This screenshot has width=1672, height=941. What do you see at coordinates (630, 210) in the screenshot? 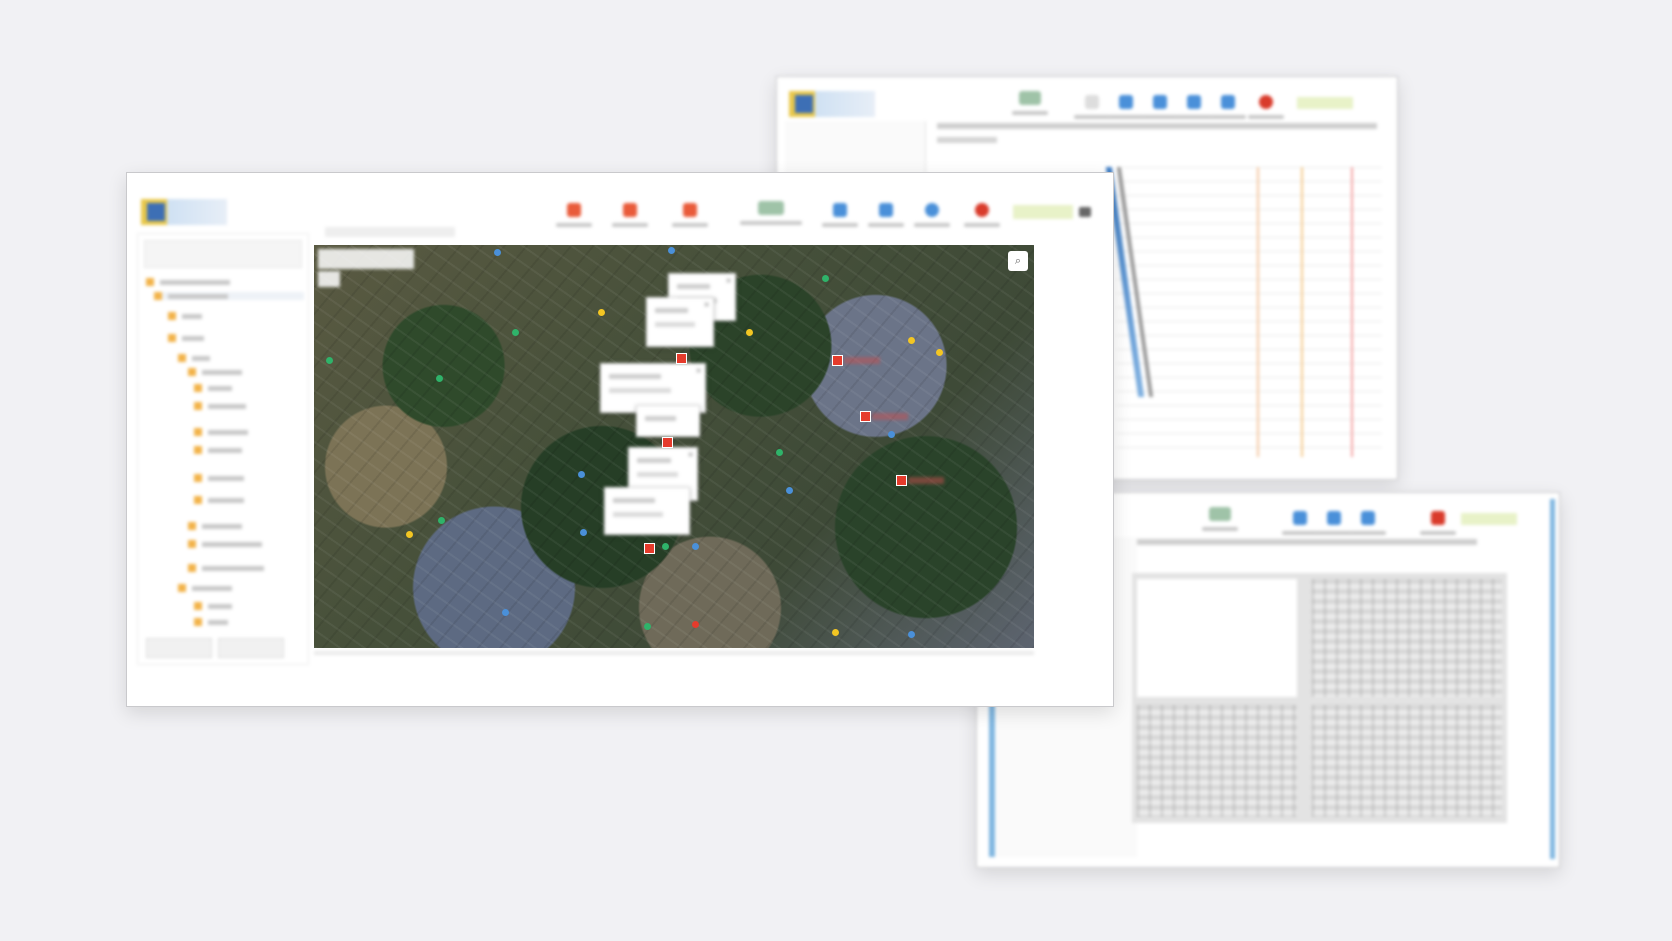
I see `alarm-icon` at bounding box center [630, 210].